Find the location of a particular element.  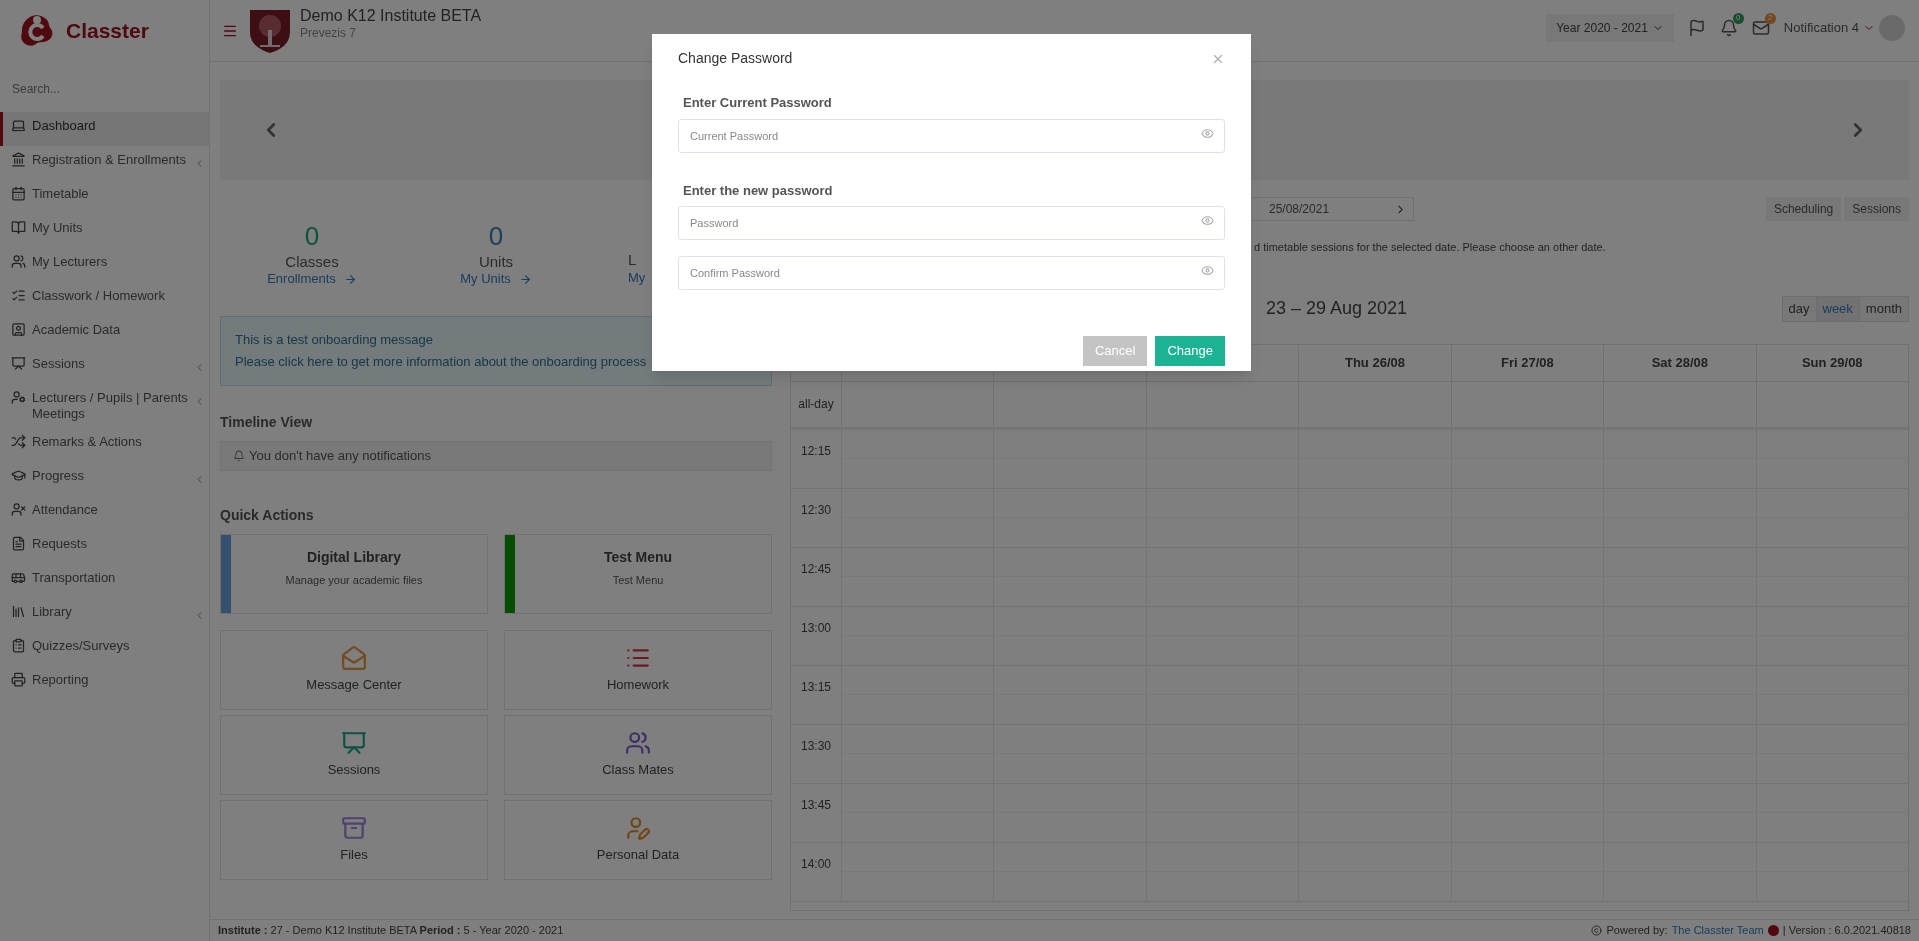

user-card-icon is located at coordinates (18, 329).